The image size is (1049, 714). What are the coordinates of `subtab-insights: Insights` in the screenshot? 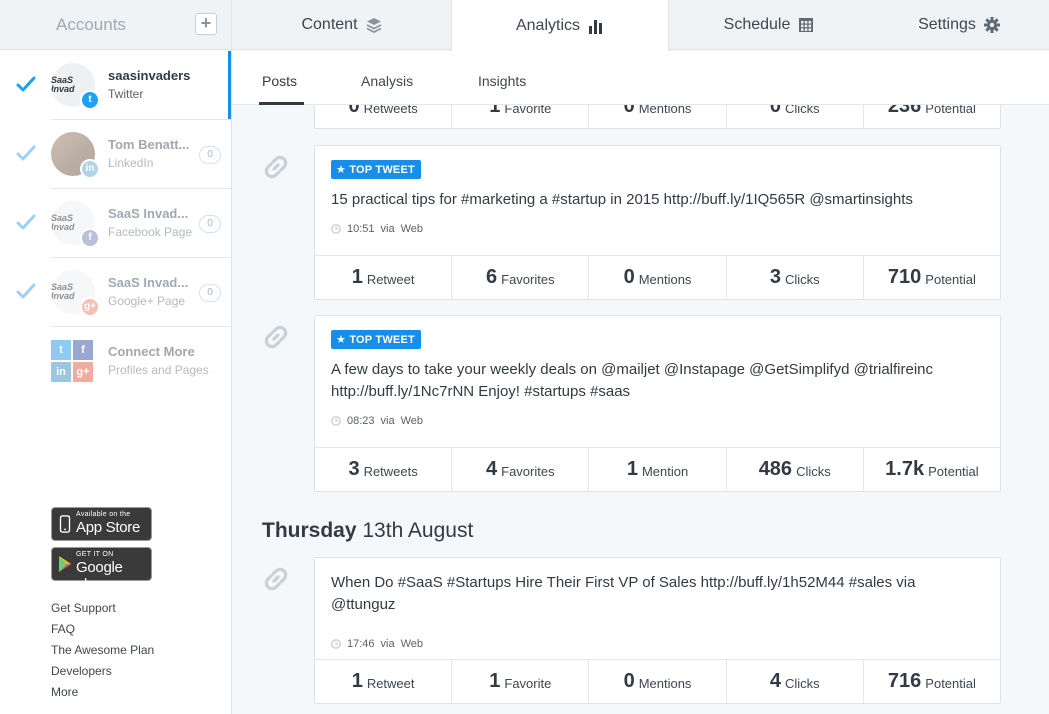 It's located at (502, 81).